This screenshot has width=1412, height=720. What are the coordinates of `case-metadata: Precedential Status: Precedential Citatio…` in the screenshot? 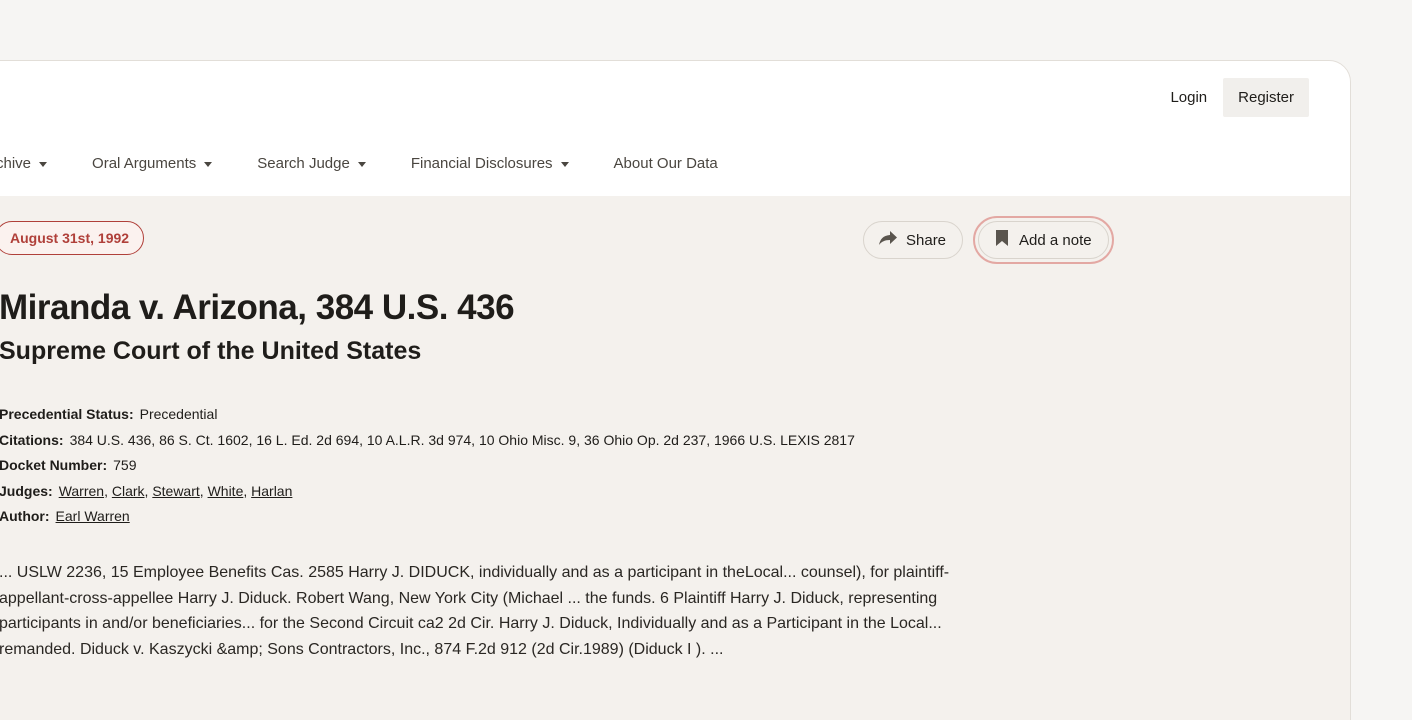 It's located at (427, 466).